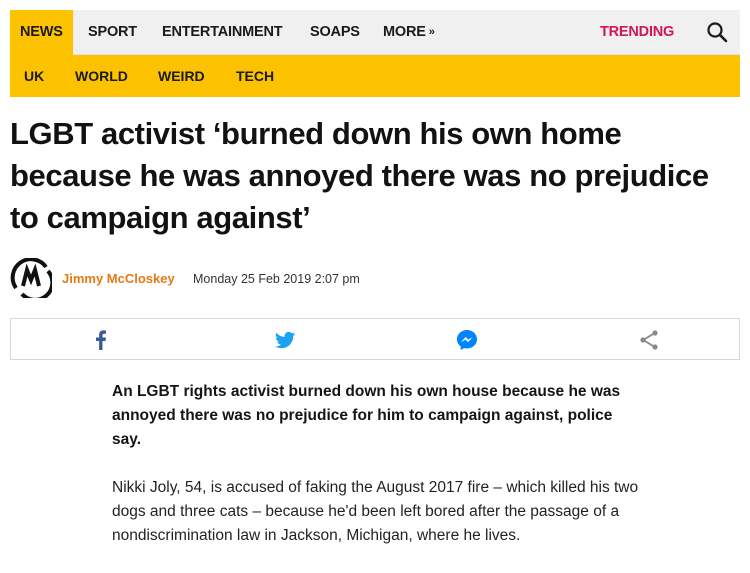 The width and height of the screenshot is (750, 573). What do you see at coordinates (335, 32) in the screenshot?
I see `nav-soaps: SOAPS` at bounding box center [335, 32].